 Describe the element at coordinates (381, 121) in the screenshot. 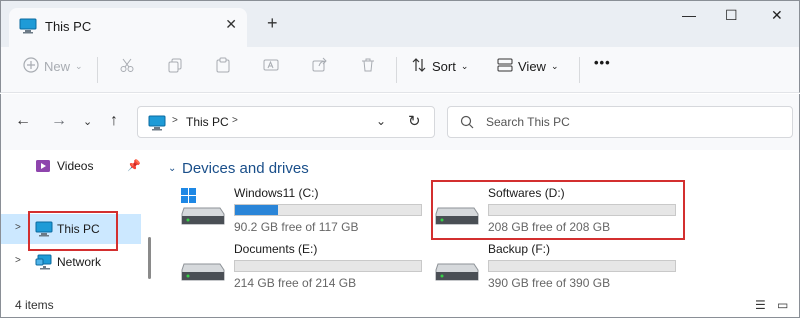

I see `address-dropdown-chevron-icon: ⌄` at that location.